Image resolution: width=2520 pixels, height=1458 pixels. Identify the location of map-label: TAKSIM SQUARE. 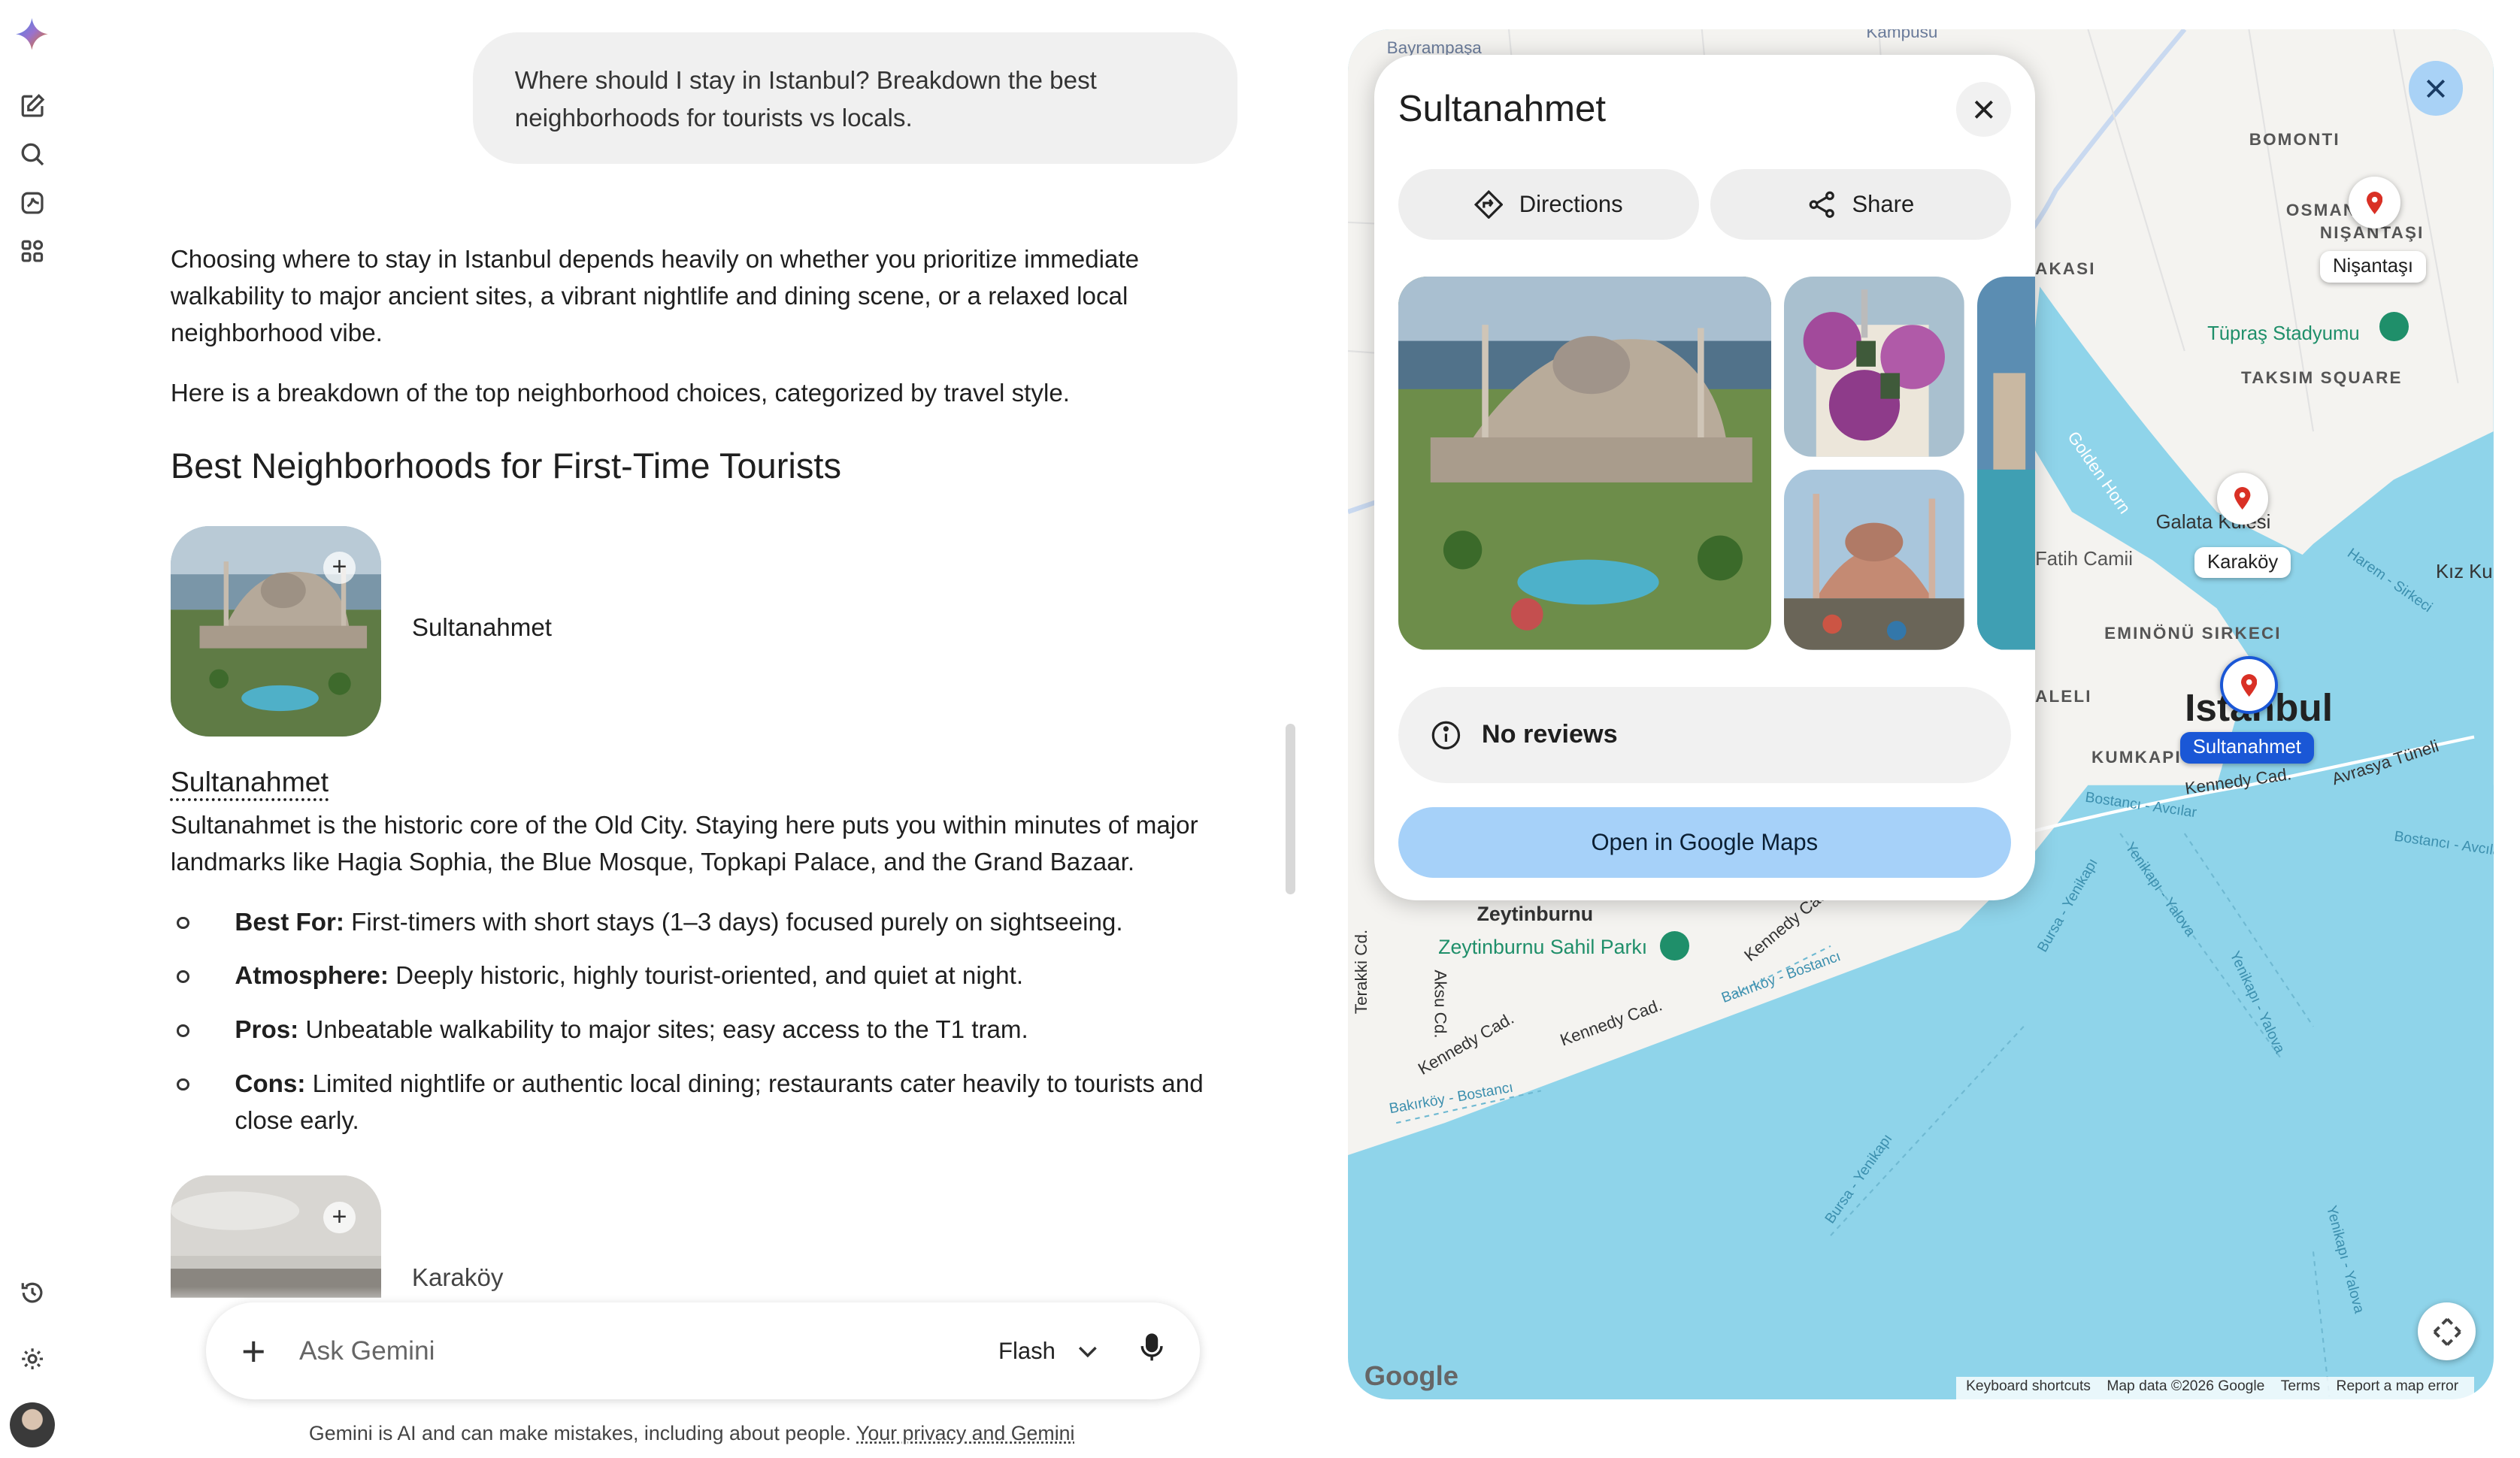
(2322, 378).